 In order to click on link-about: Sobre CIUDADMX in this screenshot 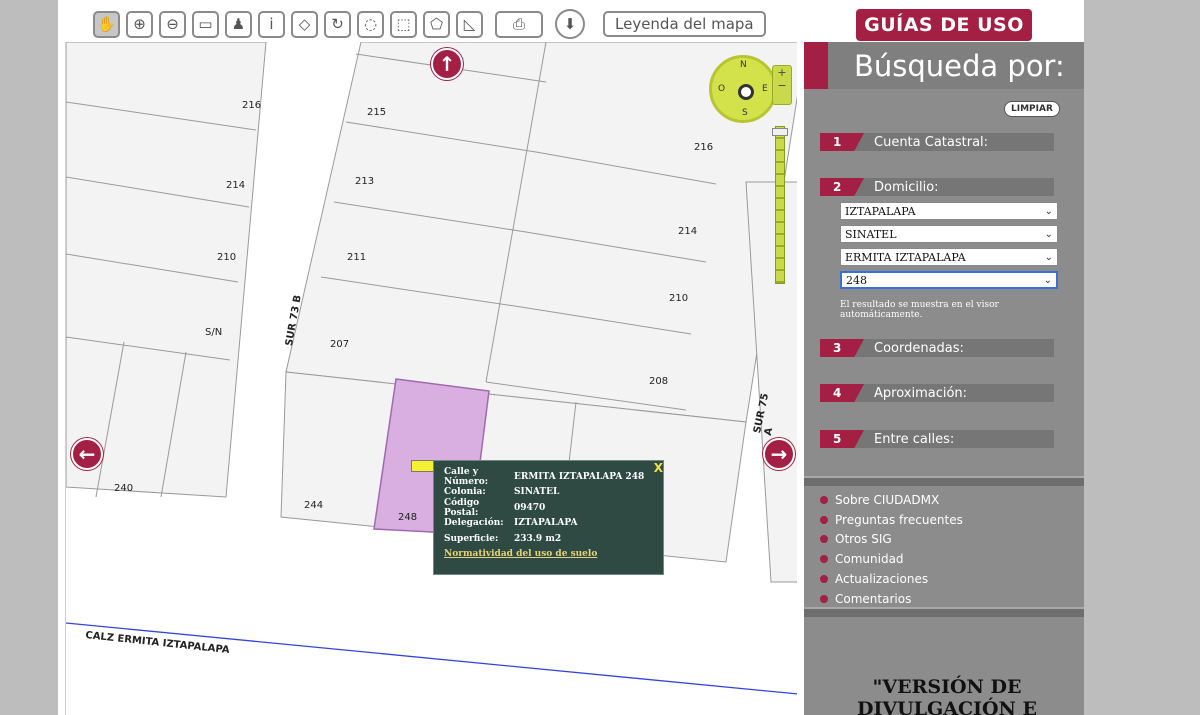, I will do `click(891, 500)`.